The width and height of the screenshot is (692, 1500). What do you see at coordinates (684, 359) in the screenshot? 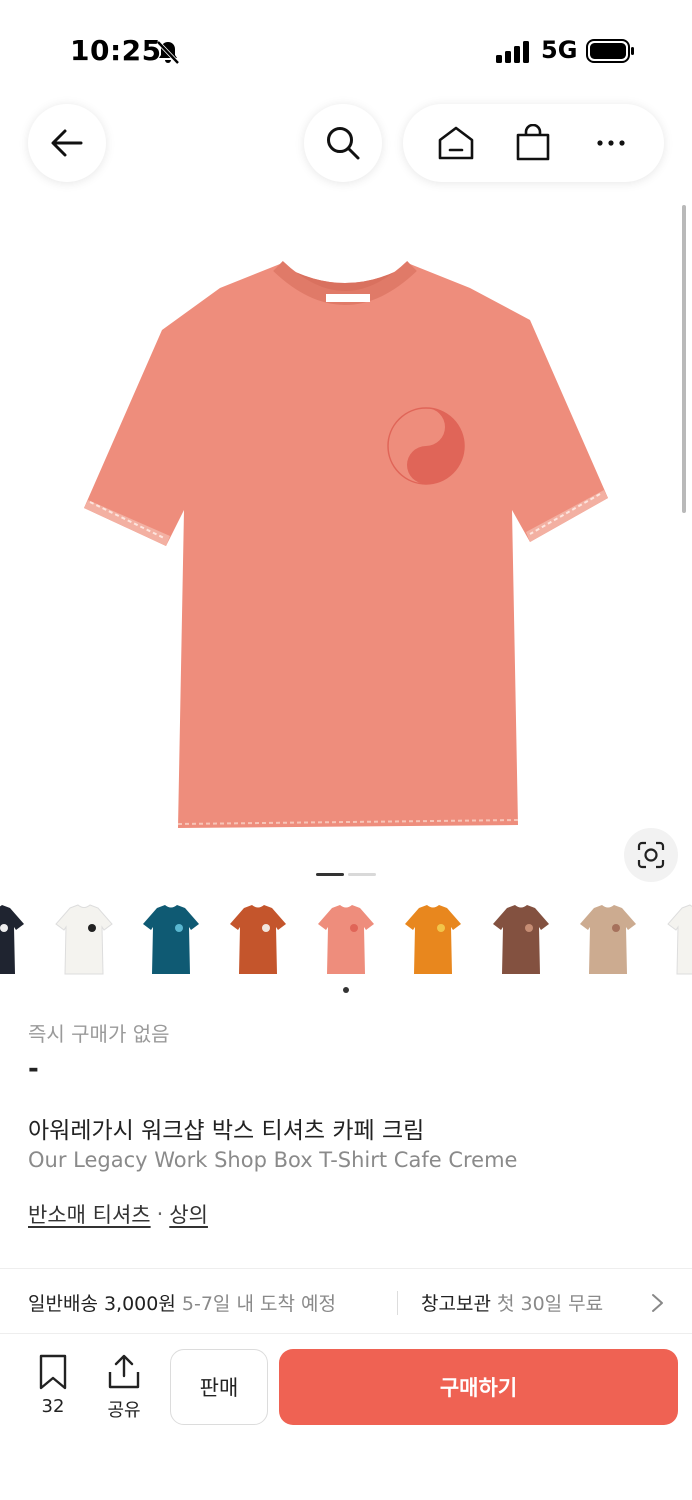
I see `scroll-indicator` at bounding box center [684, 359].